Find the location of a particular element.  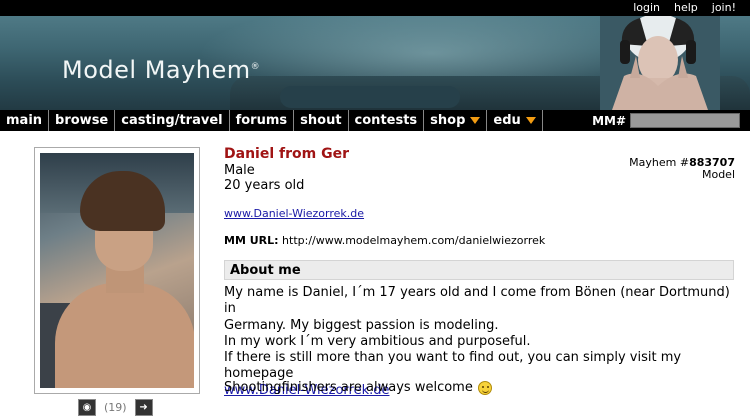

mm-number-search: MM# is located at coordinates (666, 120).